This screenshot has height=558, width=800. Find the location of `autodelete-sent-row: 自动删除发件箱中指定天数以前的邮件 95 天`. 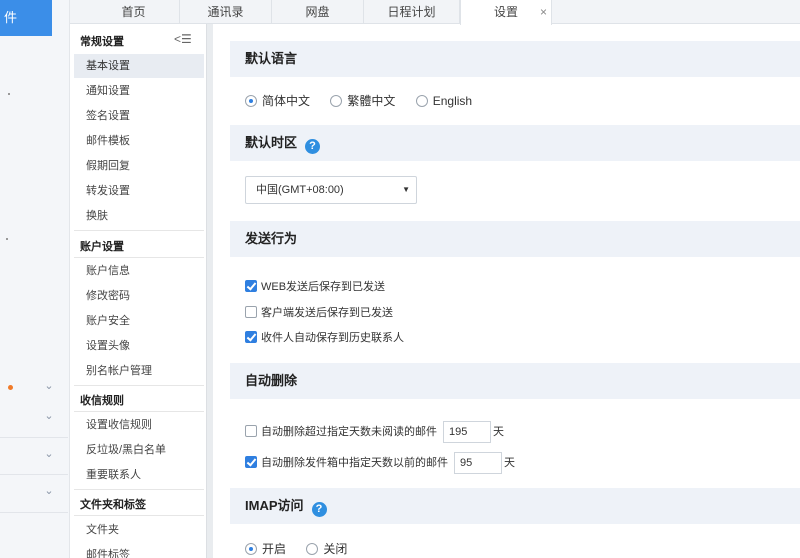

autodelete-sent-row: 自动删除发件箱中指定天数以前的邮件 95 天 is located at coordinates (380, 463).